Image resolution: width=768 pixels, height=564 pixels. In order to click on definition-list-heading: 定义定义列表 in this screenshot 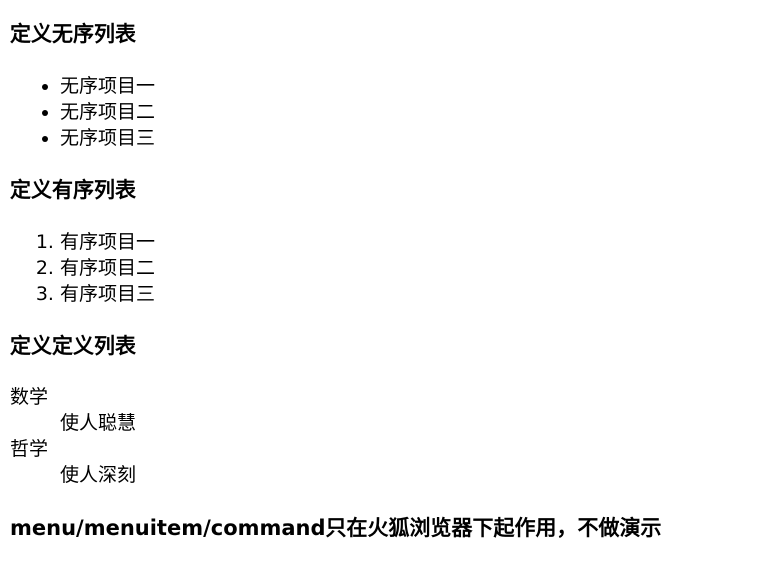, I will do `click(73, 346)`.